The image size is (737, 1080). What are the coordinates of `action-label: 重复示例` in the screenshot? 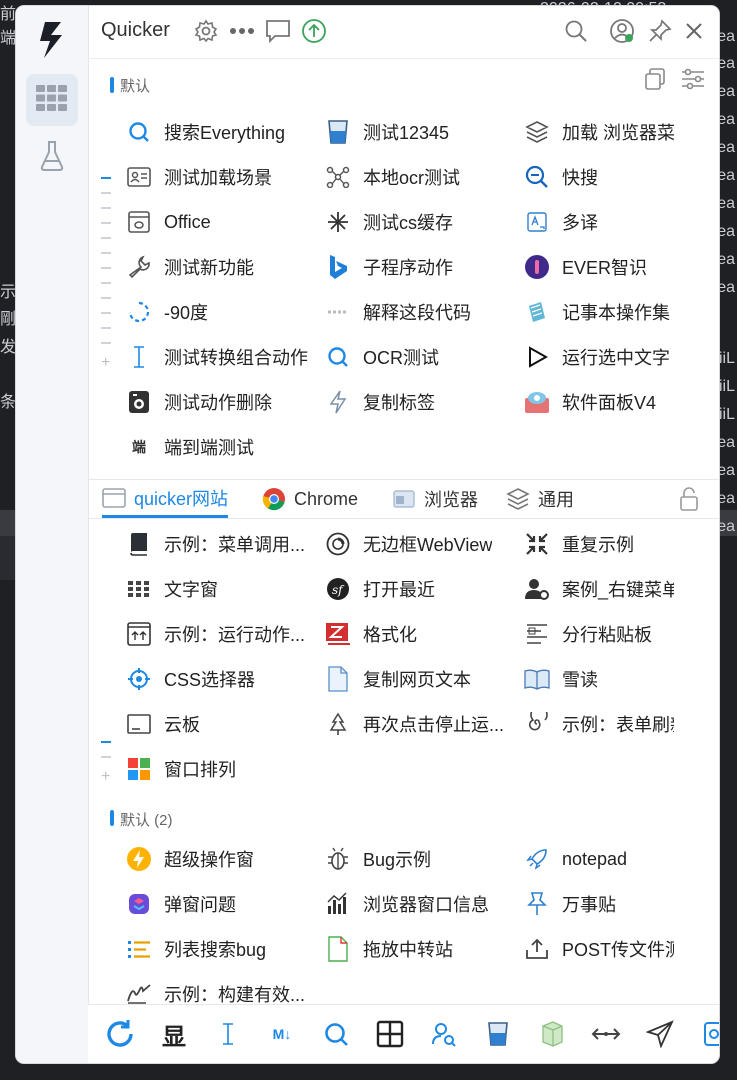 It's located at (598, 545).